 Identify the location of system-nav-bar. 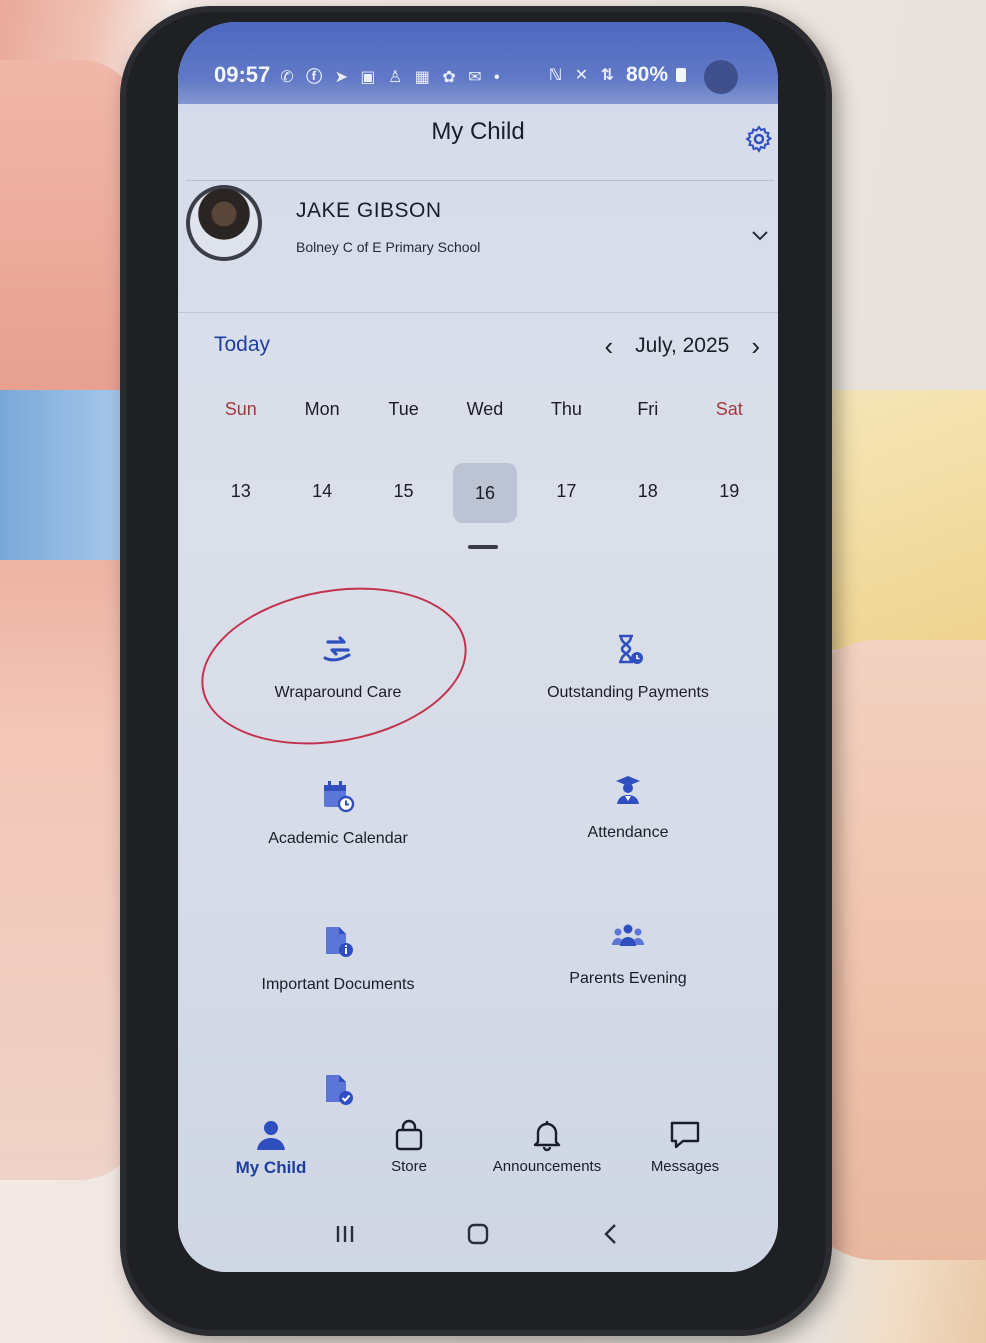
(478, 1234).